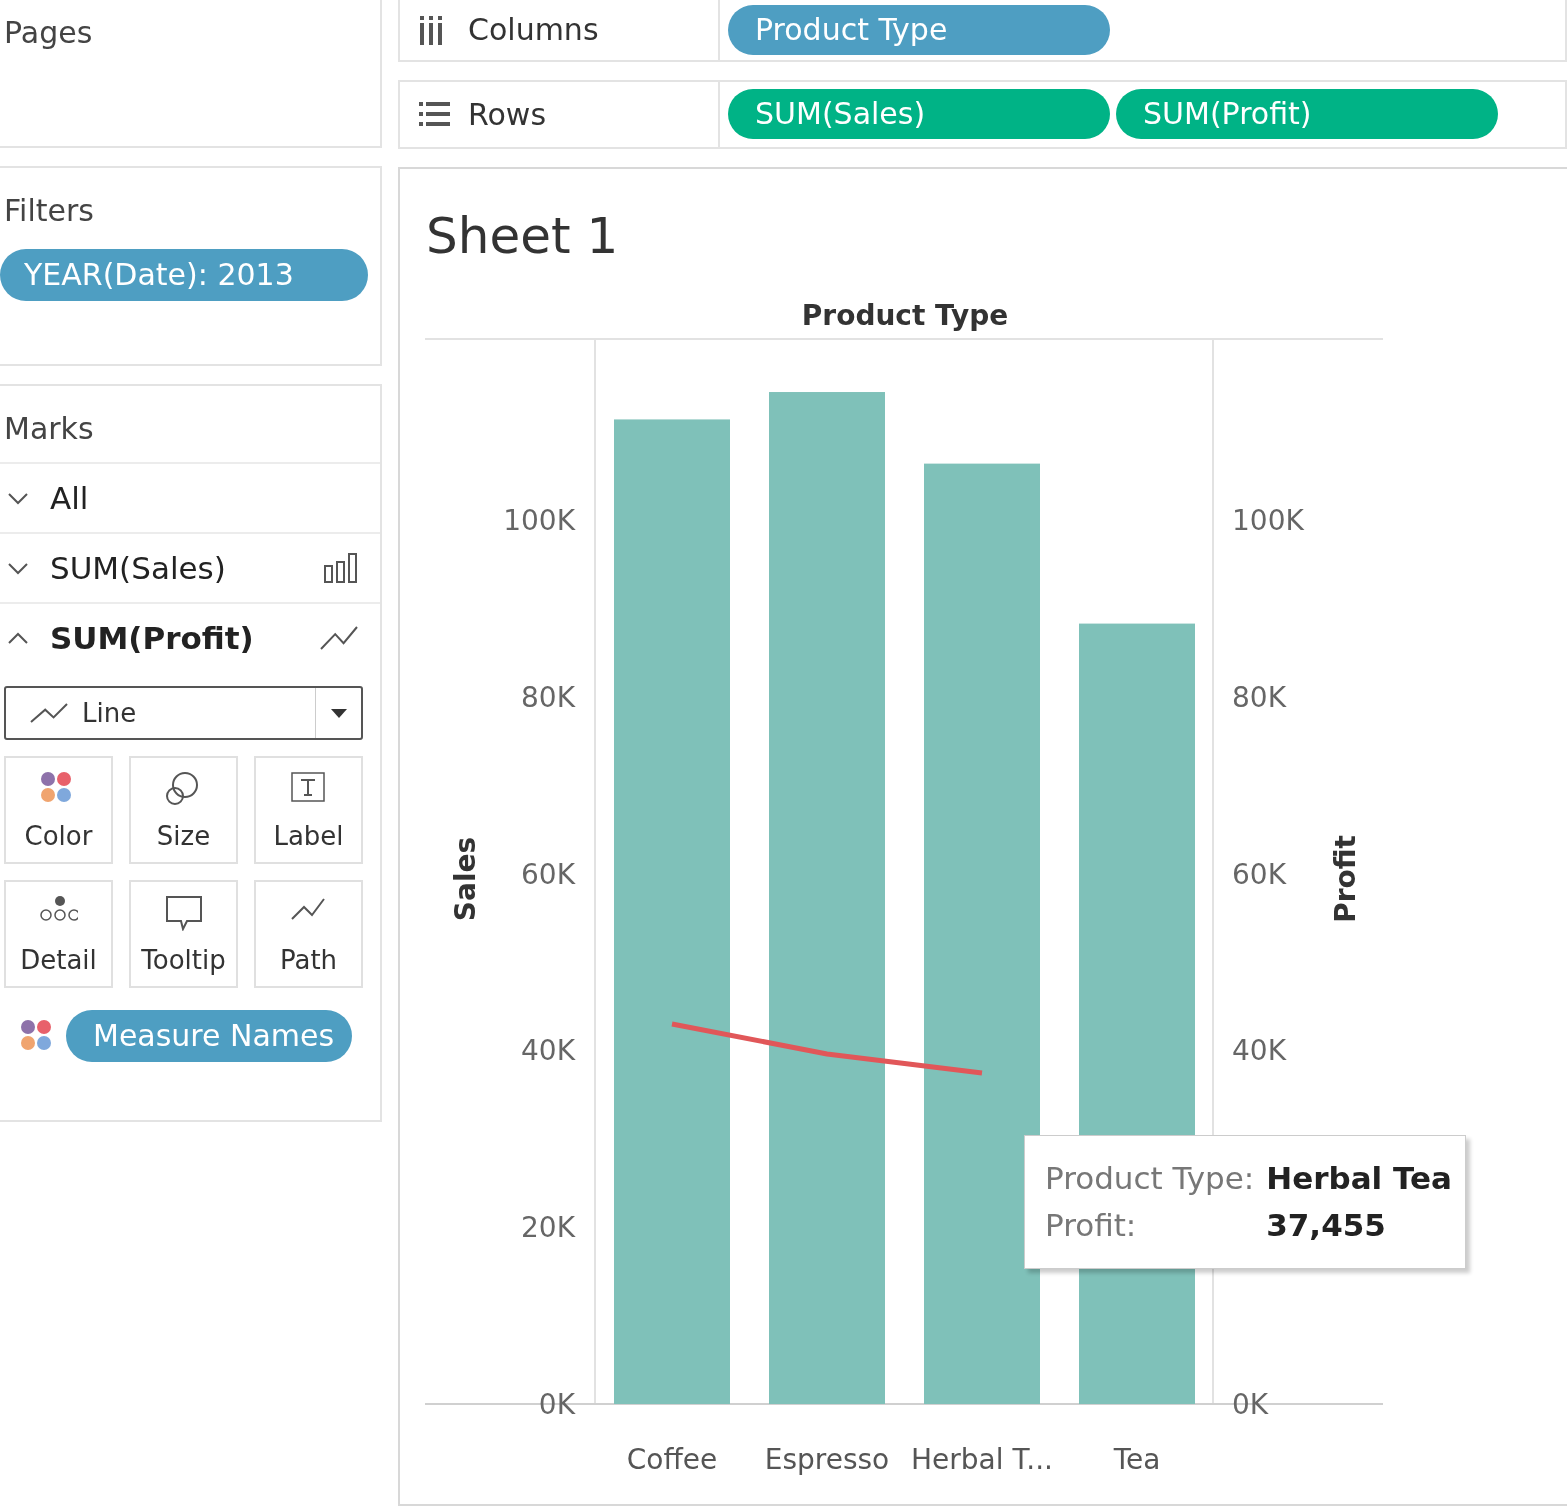  Describe the element at coordinates (341, 568) in the screenshot. I see `bar-chart-icon` at that location.